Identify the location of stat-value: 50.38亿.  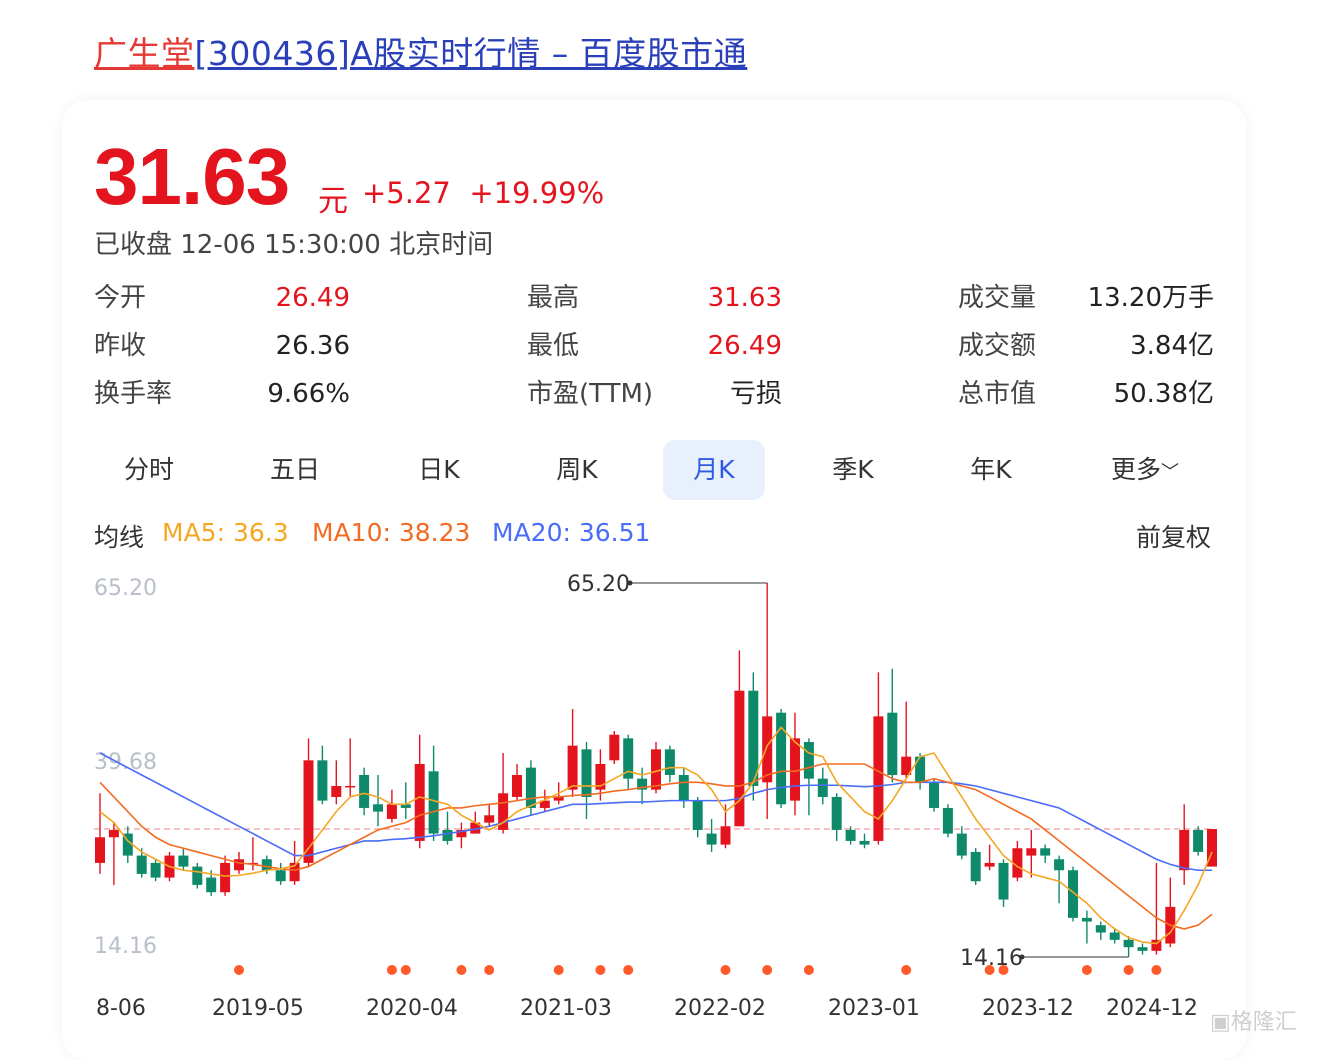
(1163, 394).